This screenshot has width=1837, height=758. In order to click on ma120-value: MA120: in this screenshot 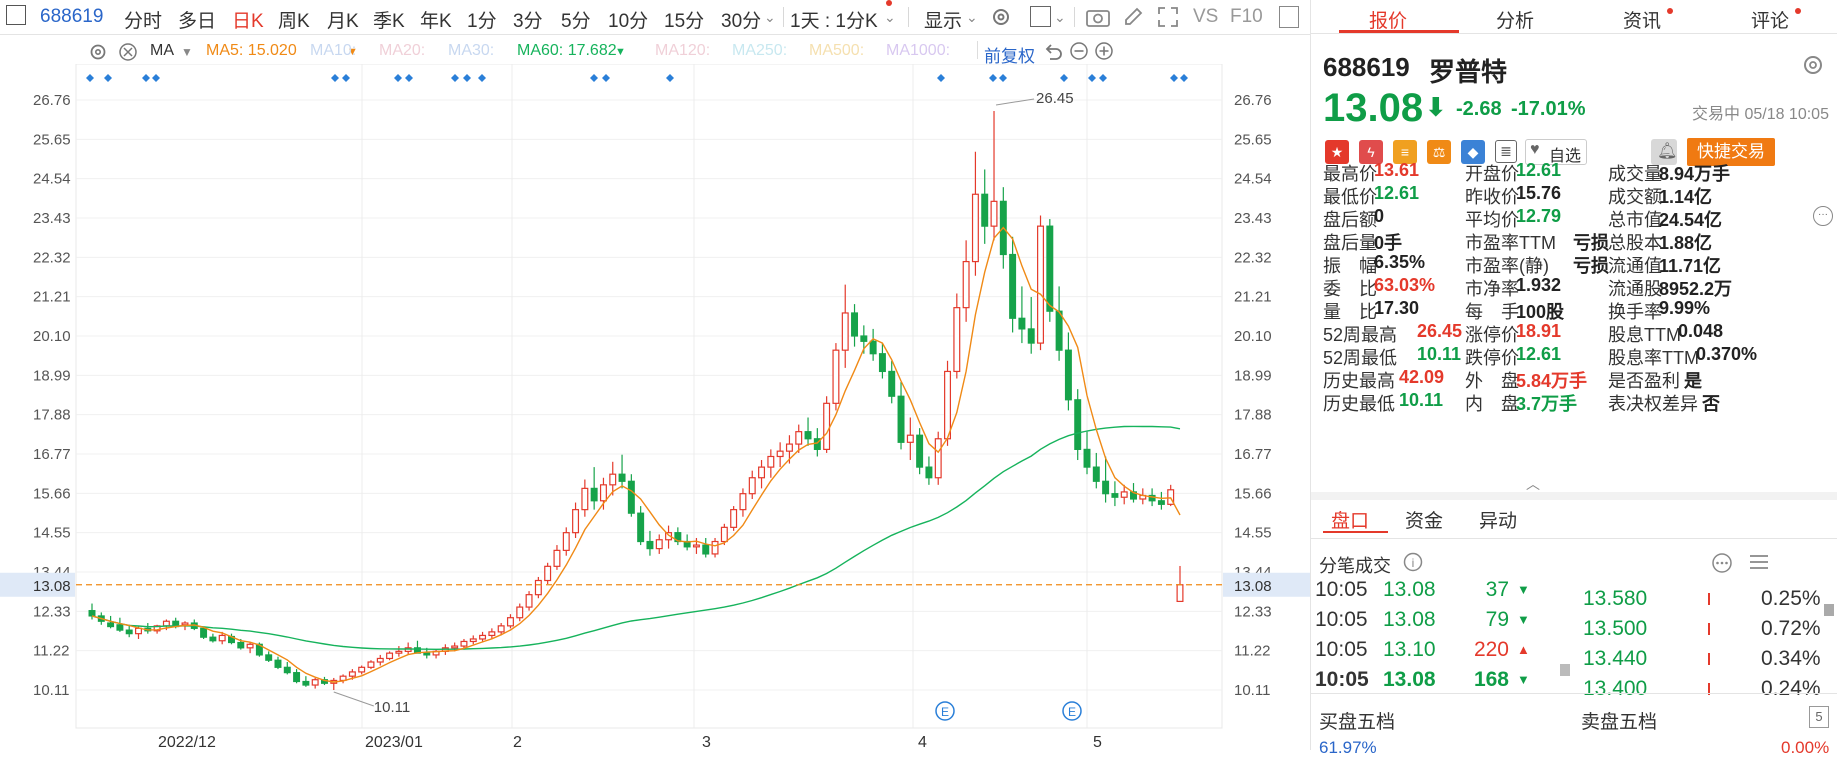, I will do `click(682, 51)`.